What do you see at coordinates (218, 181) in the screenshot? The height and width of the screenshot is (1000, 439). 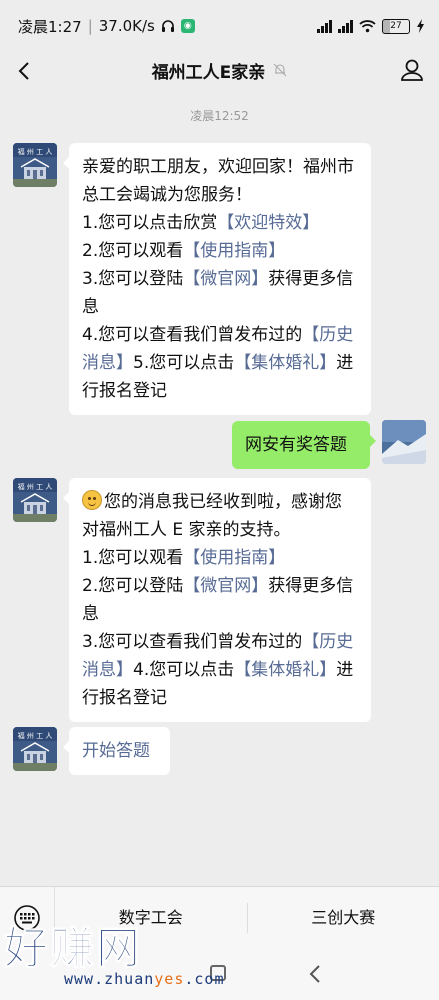 I see `msg1-text-intro: 亲爱的职工朋友，欢迎回家！福州市总工会竭诚为您服务！` at bounding box center [218, 181].